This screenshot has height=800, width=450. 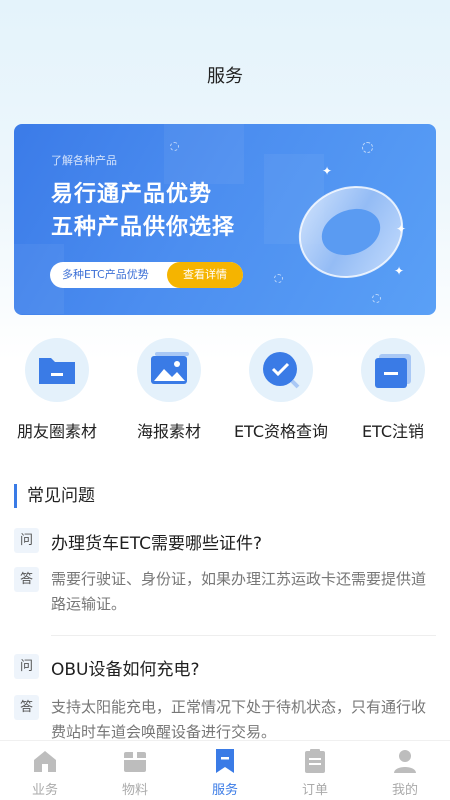 I want to click on banner-decor, so click(x=204, y=154).